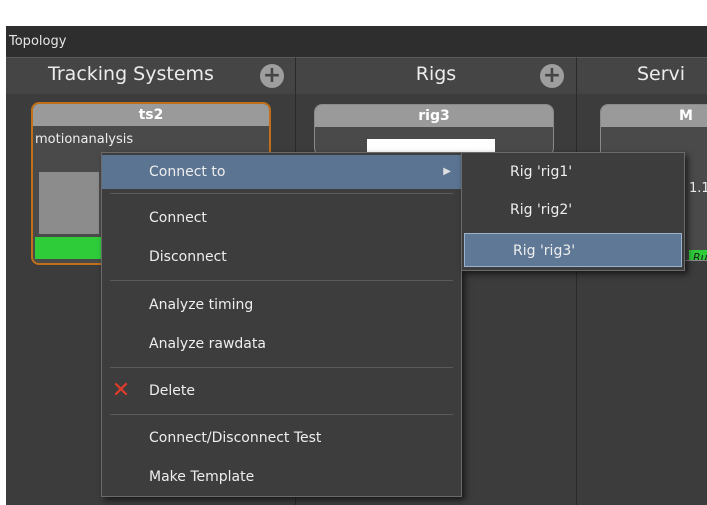  What do you see at coordinates (281, 438) in the screenshot?
I see `menu-item-connect-disconnect-test: Connect/Disconnect Test` at bounding box center [281, 438].